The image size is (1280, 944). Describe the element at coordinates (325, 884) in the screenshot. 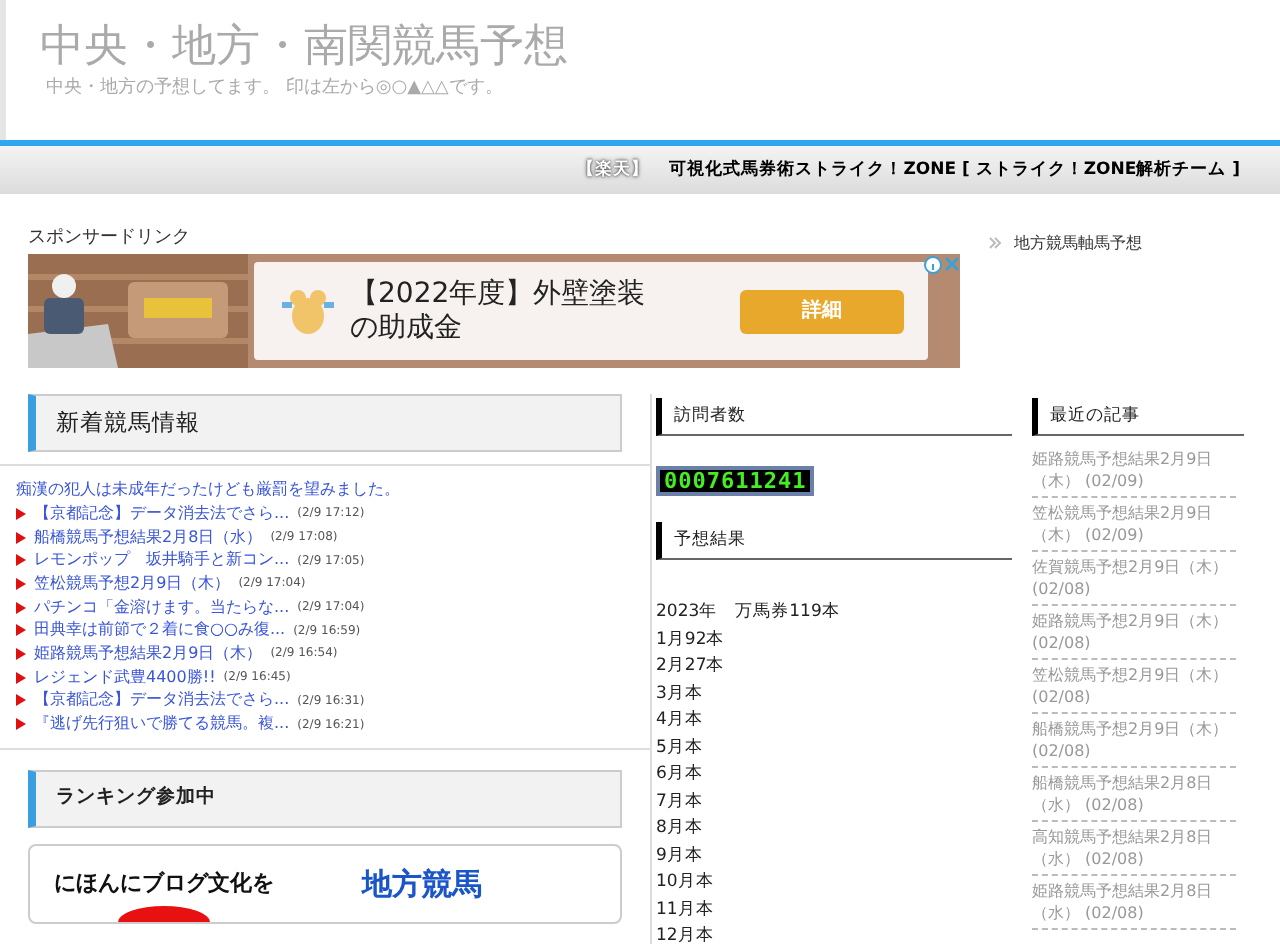

I see `ranking-banner: にほんにブログ文化を 地方競馬` at that location.